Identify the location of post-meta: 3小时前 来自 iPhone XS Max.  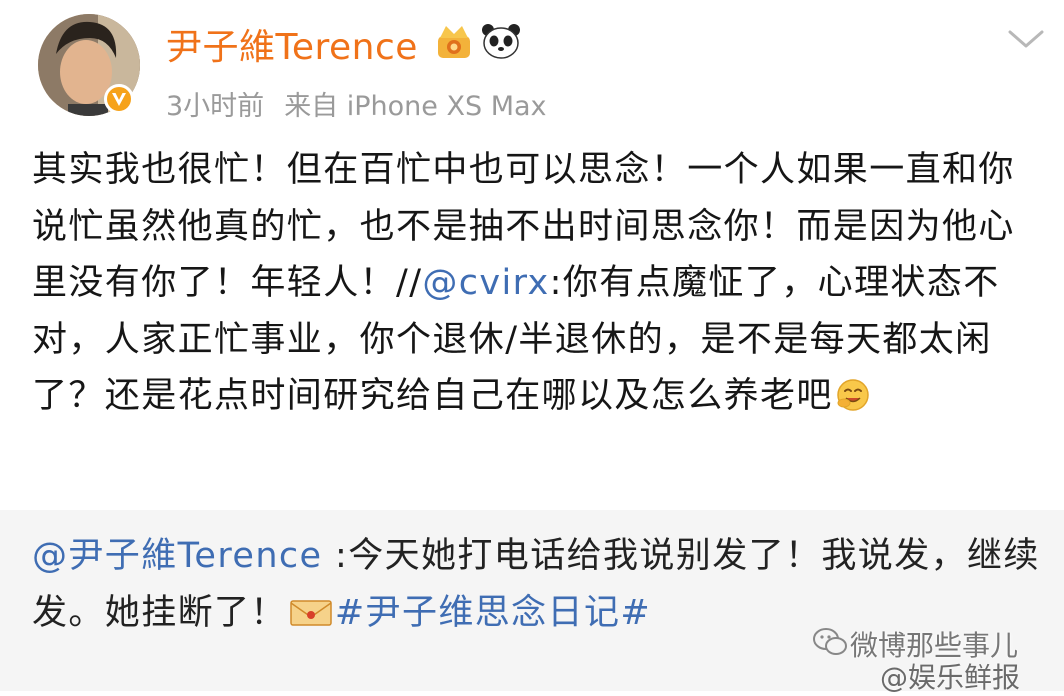
(356, 103).